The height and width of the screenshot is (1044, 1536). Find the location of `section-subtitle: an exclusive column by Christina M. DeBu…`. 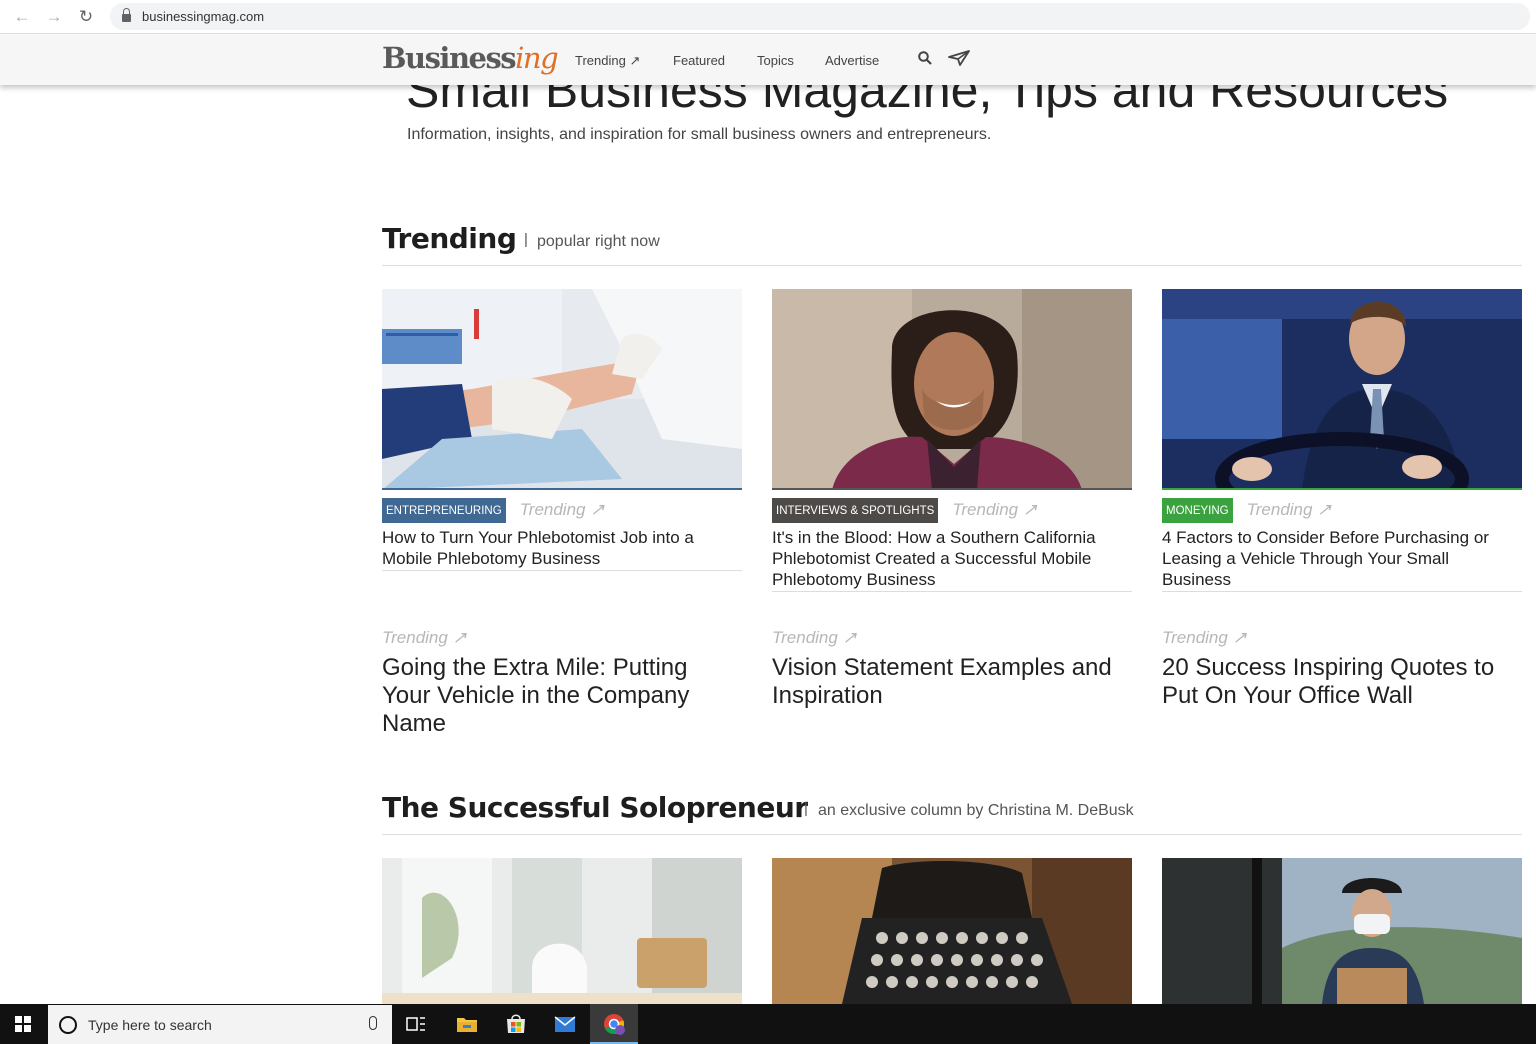

section-subtitle: an exclusive column by Christina M. DeBu… is located at coordinates (976, 810).